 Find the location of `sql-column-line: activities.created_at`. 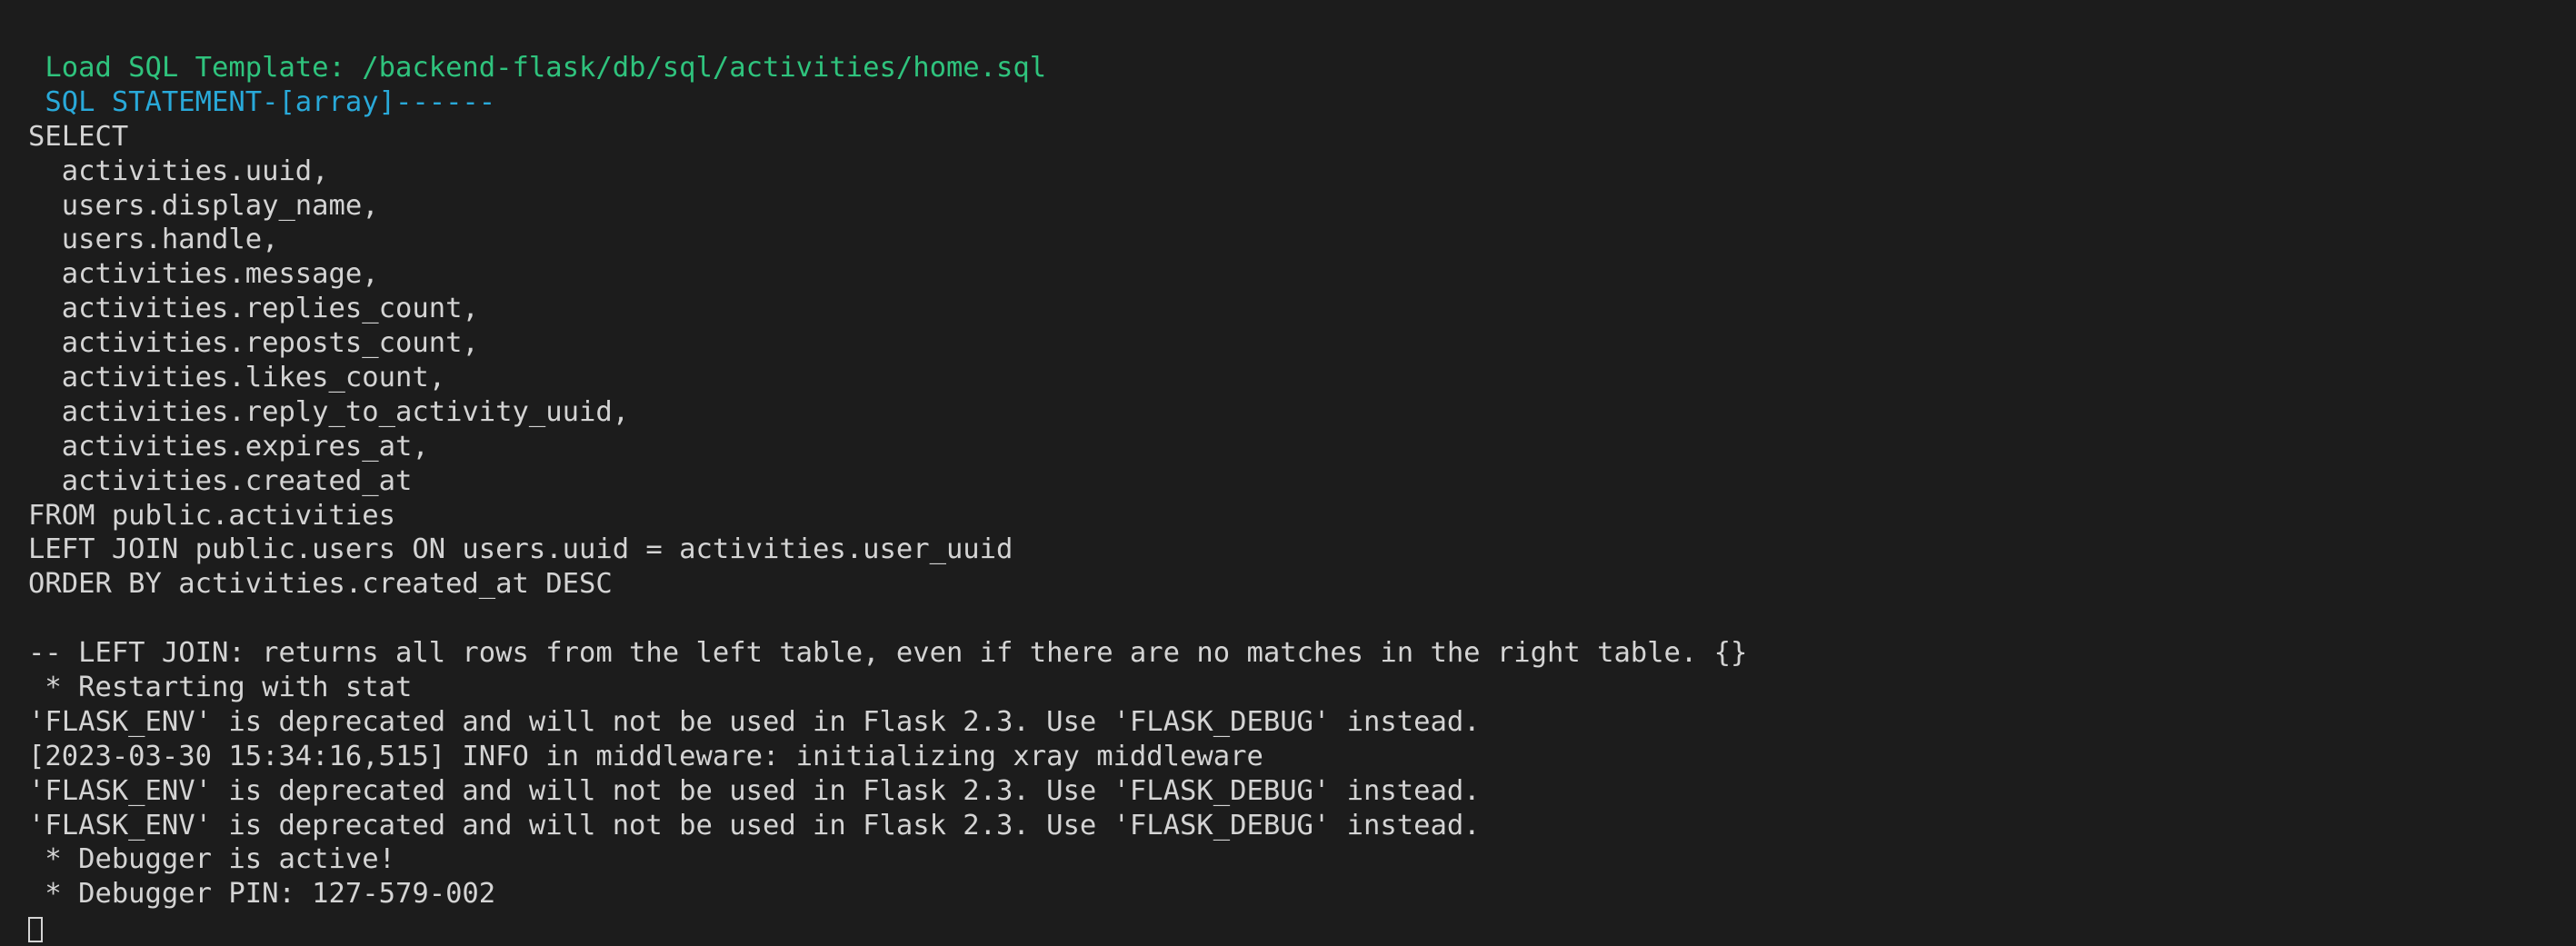

sql-column-line: activities.created_at is located at coordinates (220, 480).